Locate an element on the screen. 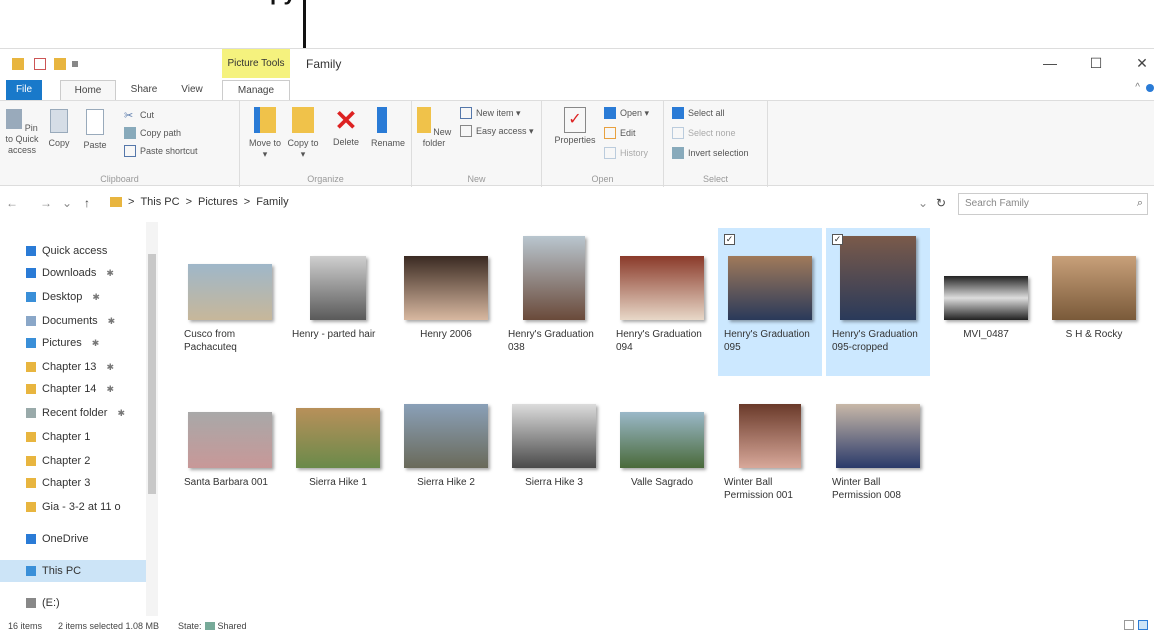 The width and height of the screenshot is (1154, 636). select-all-button: Select all is located at coordinates (698, 113).